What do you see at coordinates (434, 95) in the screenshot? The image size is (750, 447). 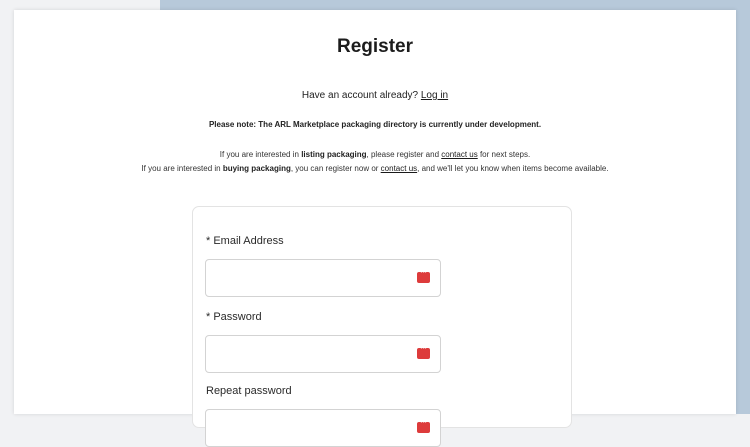 I see `login-link: Log in` at bounding box center [434, 95].